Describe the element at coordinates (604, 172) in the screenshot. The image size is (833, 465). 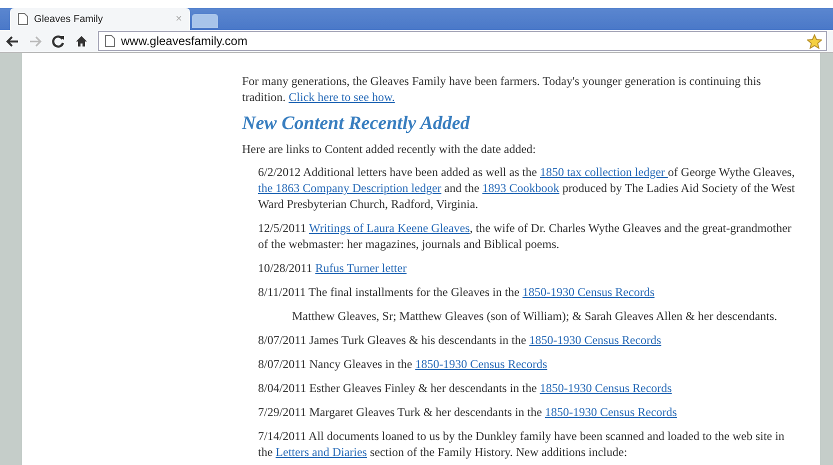
I see `link: 1850 tax collection ledger` at that location.